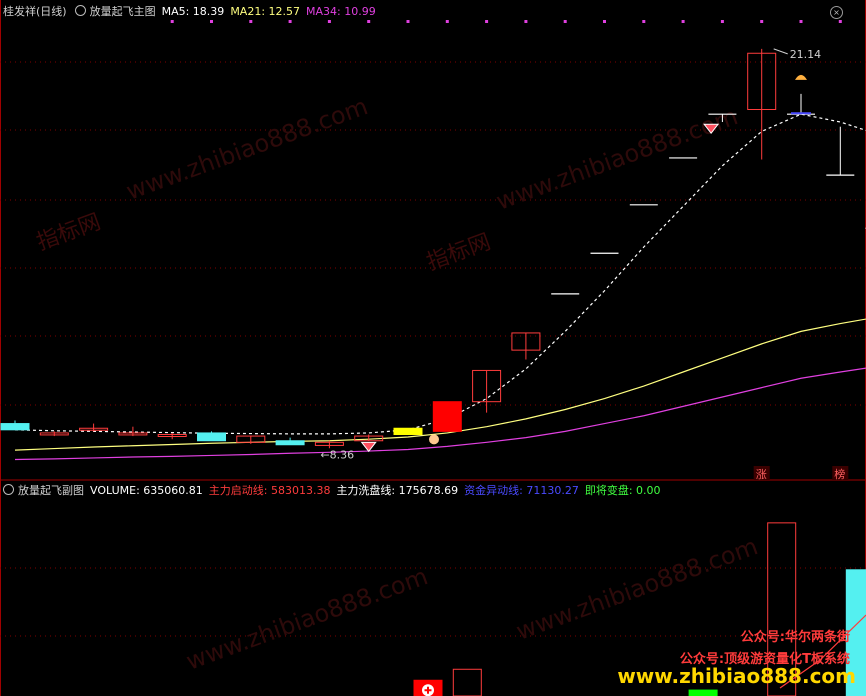 This screenshot has height=696, width=866. Describe the element at coordinates (123, 11) in the screenshot. I see `main-indicator-name: 放量起飞主图` at that location.